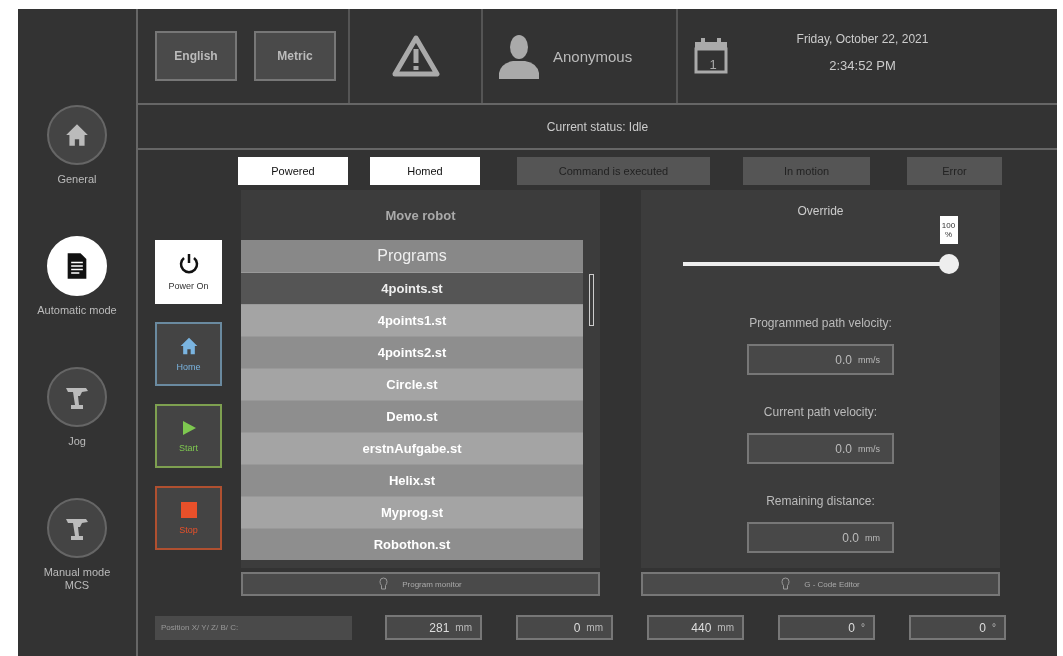 Image resolution: width=1063 pixels, height=656 pixels. What do you see at coordinates (415, 56) in the screenshot?
I see `warning-icon` at bounding box center [415, 56].